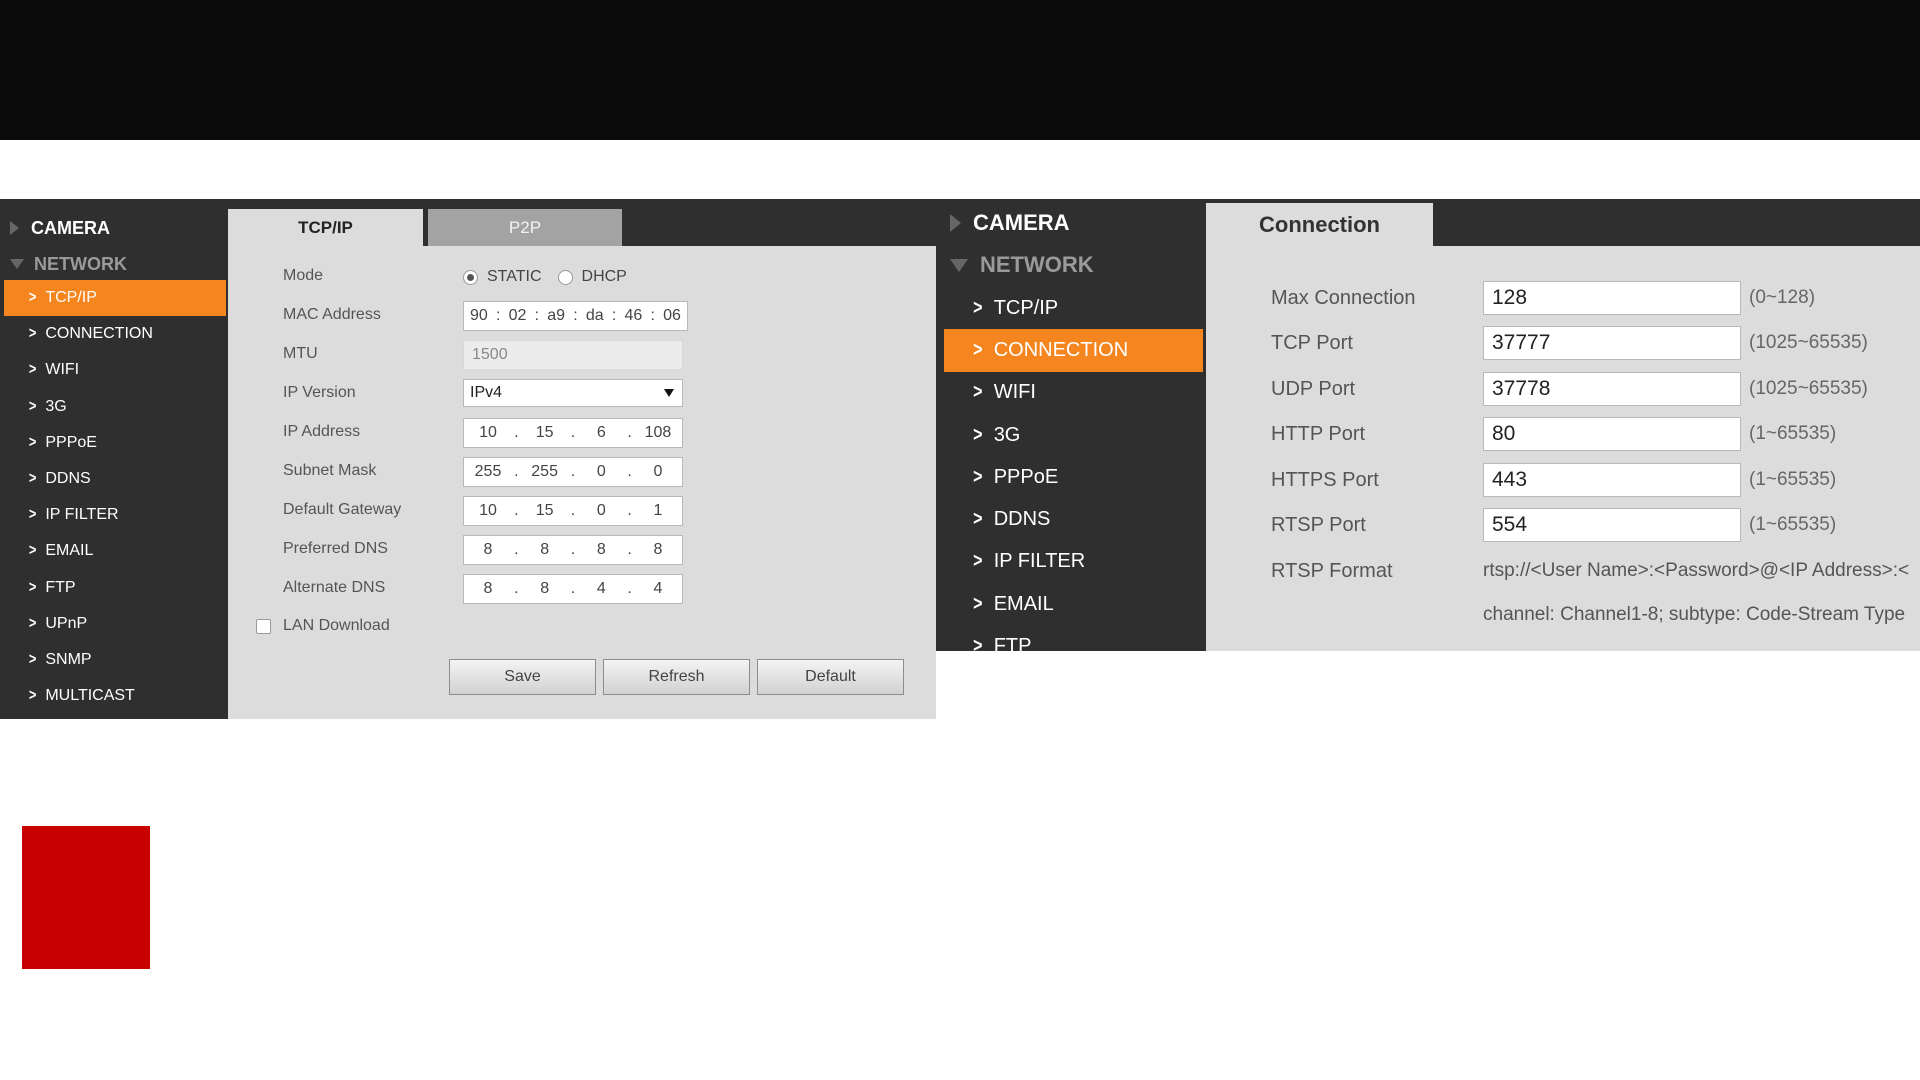 The width and height of the screenshot is (1920, 1080). I want to click on sidebar-item-snmp: > SNMP, so click(114, 660).